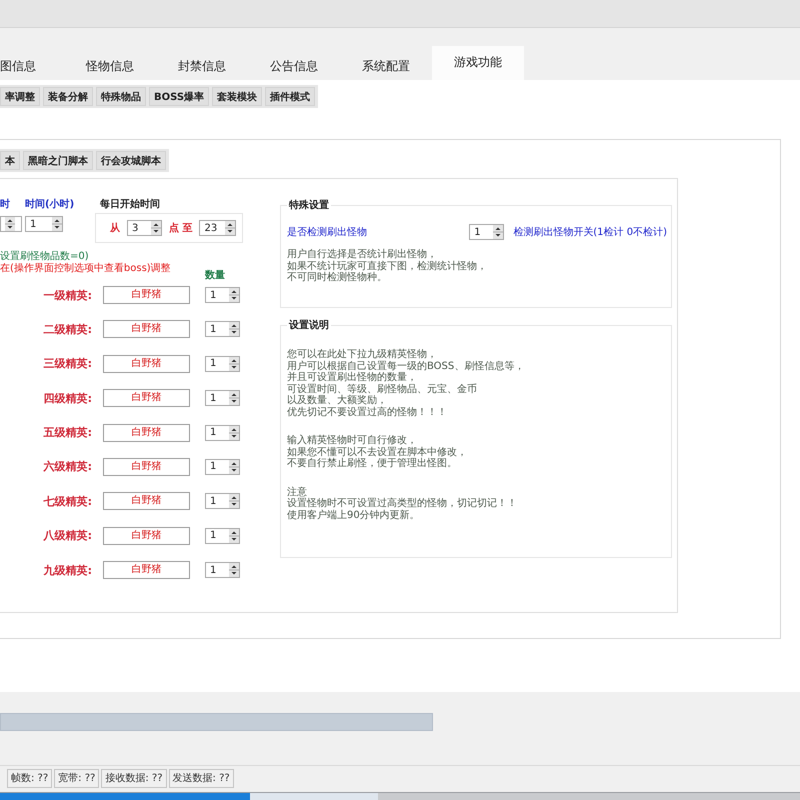 The width and height of the screenshot is (800, 800). I want to click on sub-tab: 插件模式, so click(290, 96).